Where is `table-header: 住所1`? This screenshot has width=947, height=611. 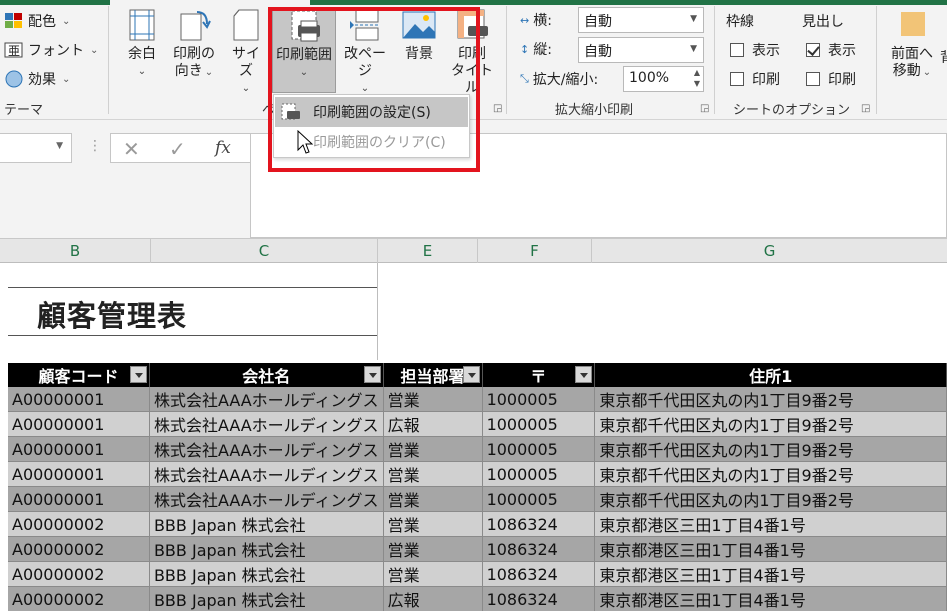 table-header: 住所1 is located at coordinates (770, 375).